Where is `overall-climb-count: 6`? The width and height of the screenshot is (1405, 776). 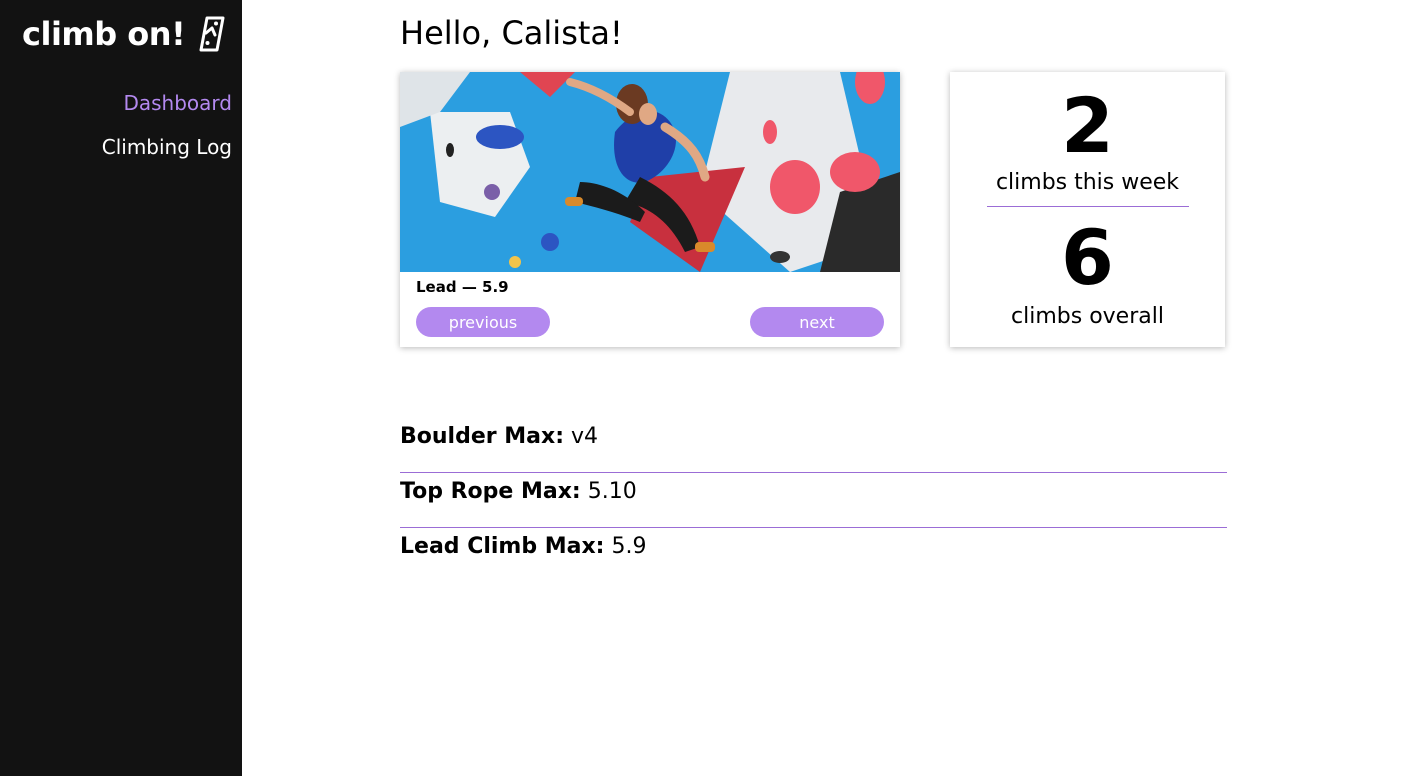 overall-climb-count: 6 is located at coordinates (1087, 257).